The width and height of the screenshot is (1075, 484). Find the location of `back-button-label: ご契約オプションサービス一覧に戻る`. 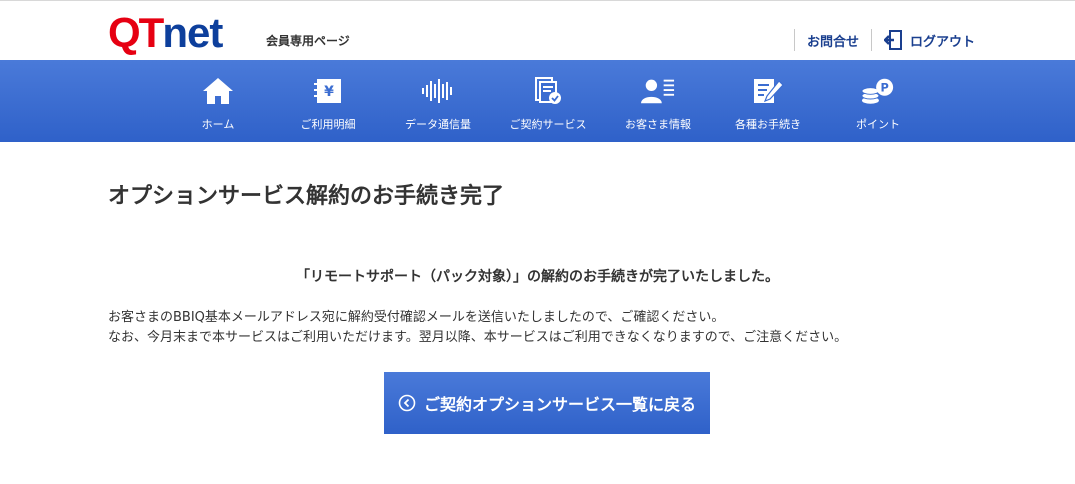

back-button-label: ご契約オプションサービス一覧に戻る is located at coordinates (559, 404).